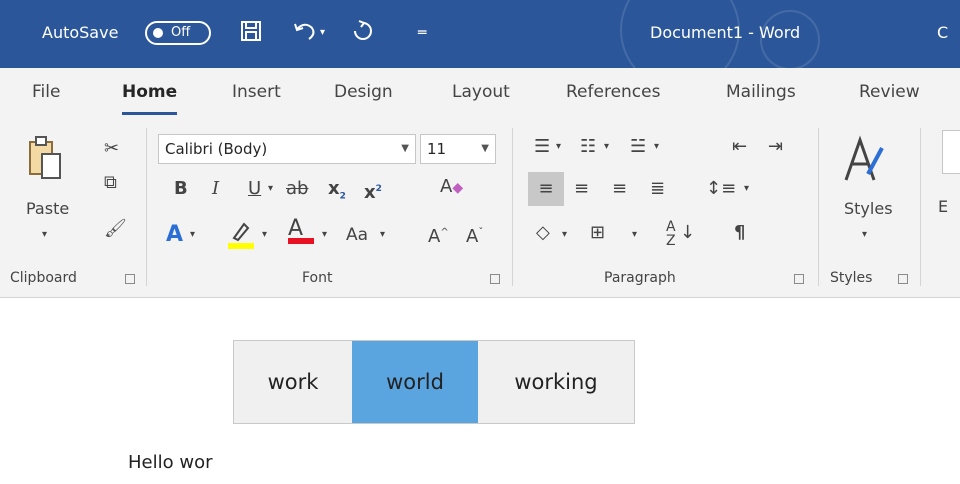 This screenshot has width=960, height=484. I want to click on tab-layout: Layout, so click(481, 92).